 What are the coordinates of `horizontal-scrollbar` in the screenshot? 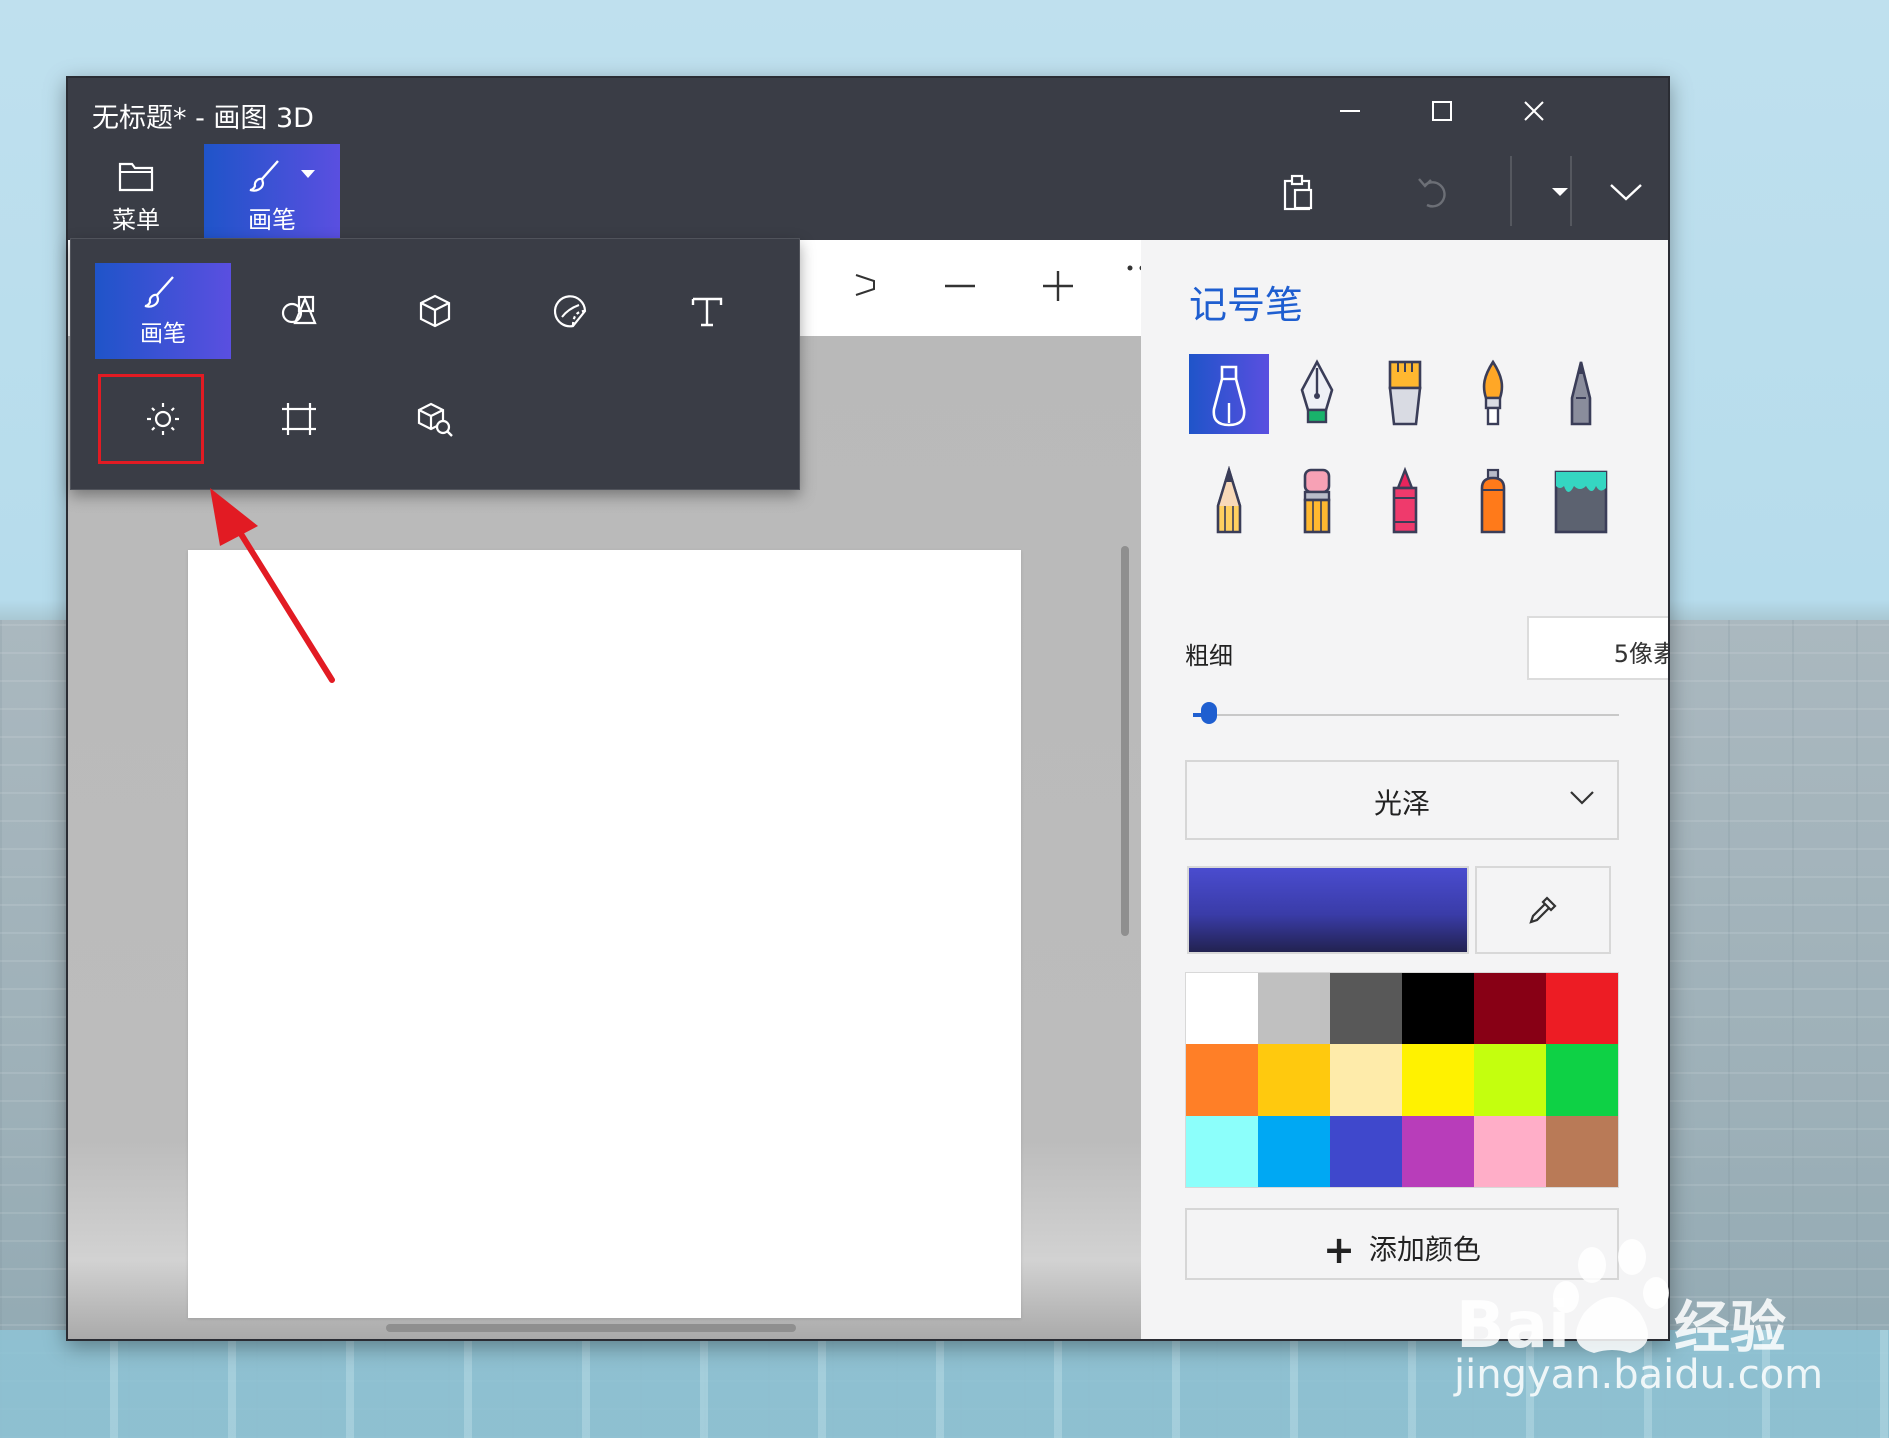 It's located at (591, 1328).